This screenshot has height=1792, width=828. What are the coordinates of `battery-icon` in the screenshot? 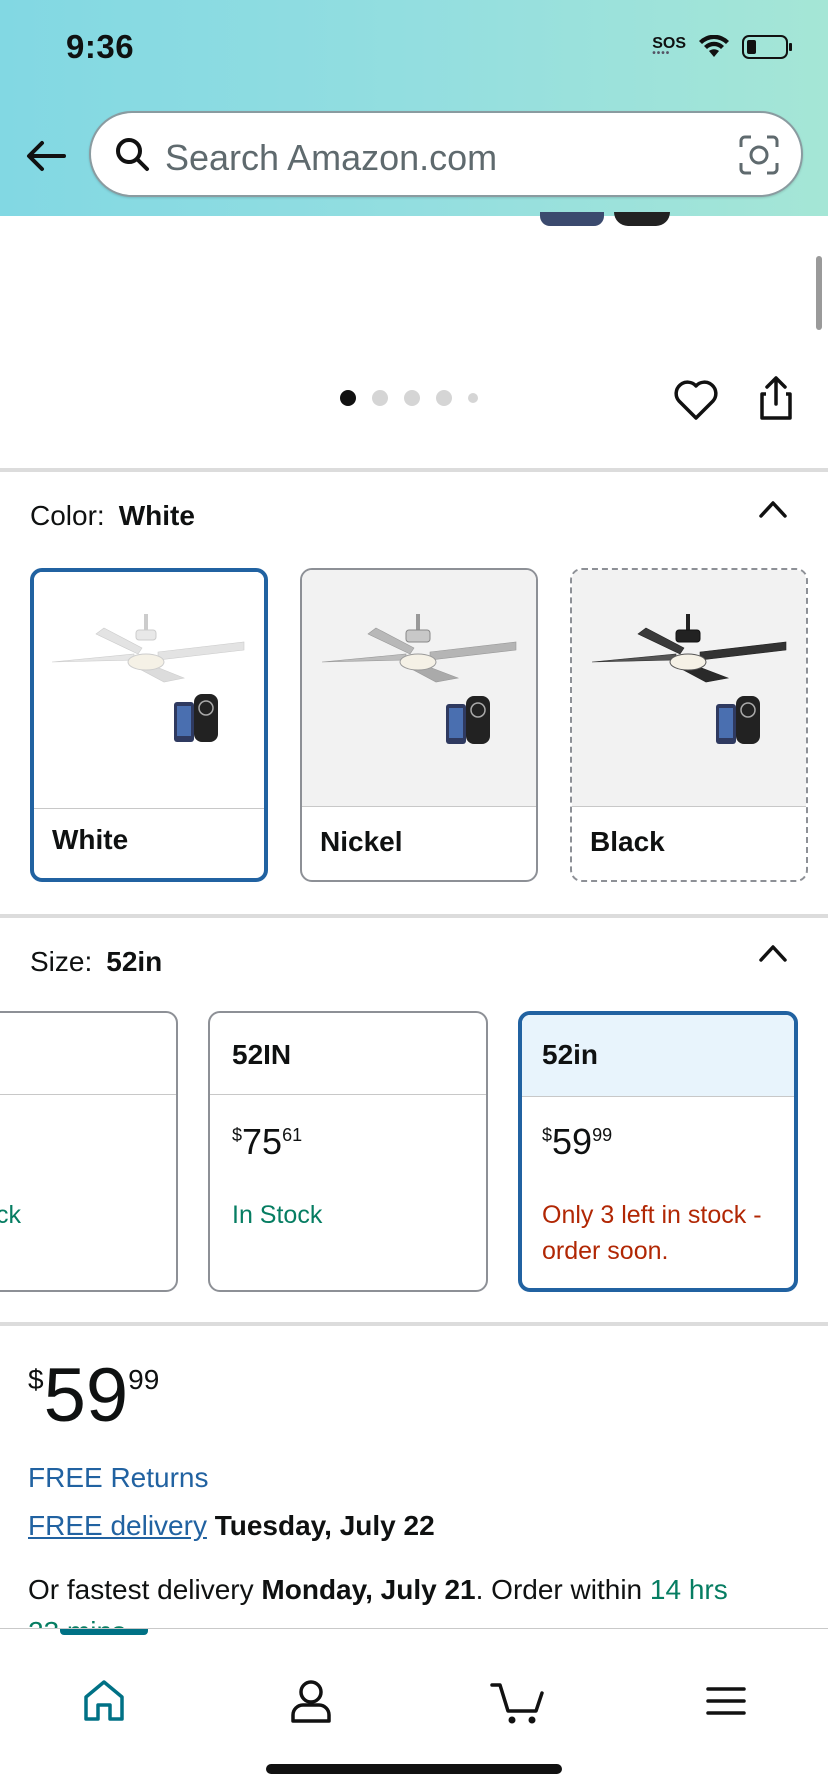 It's located at (767, 47).